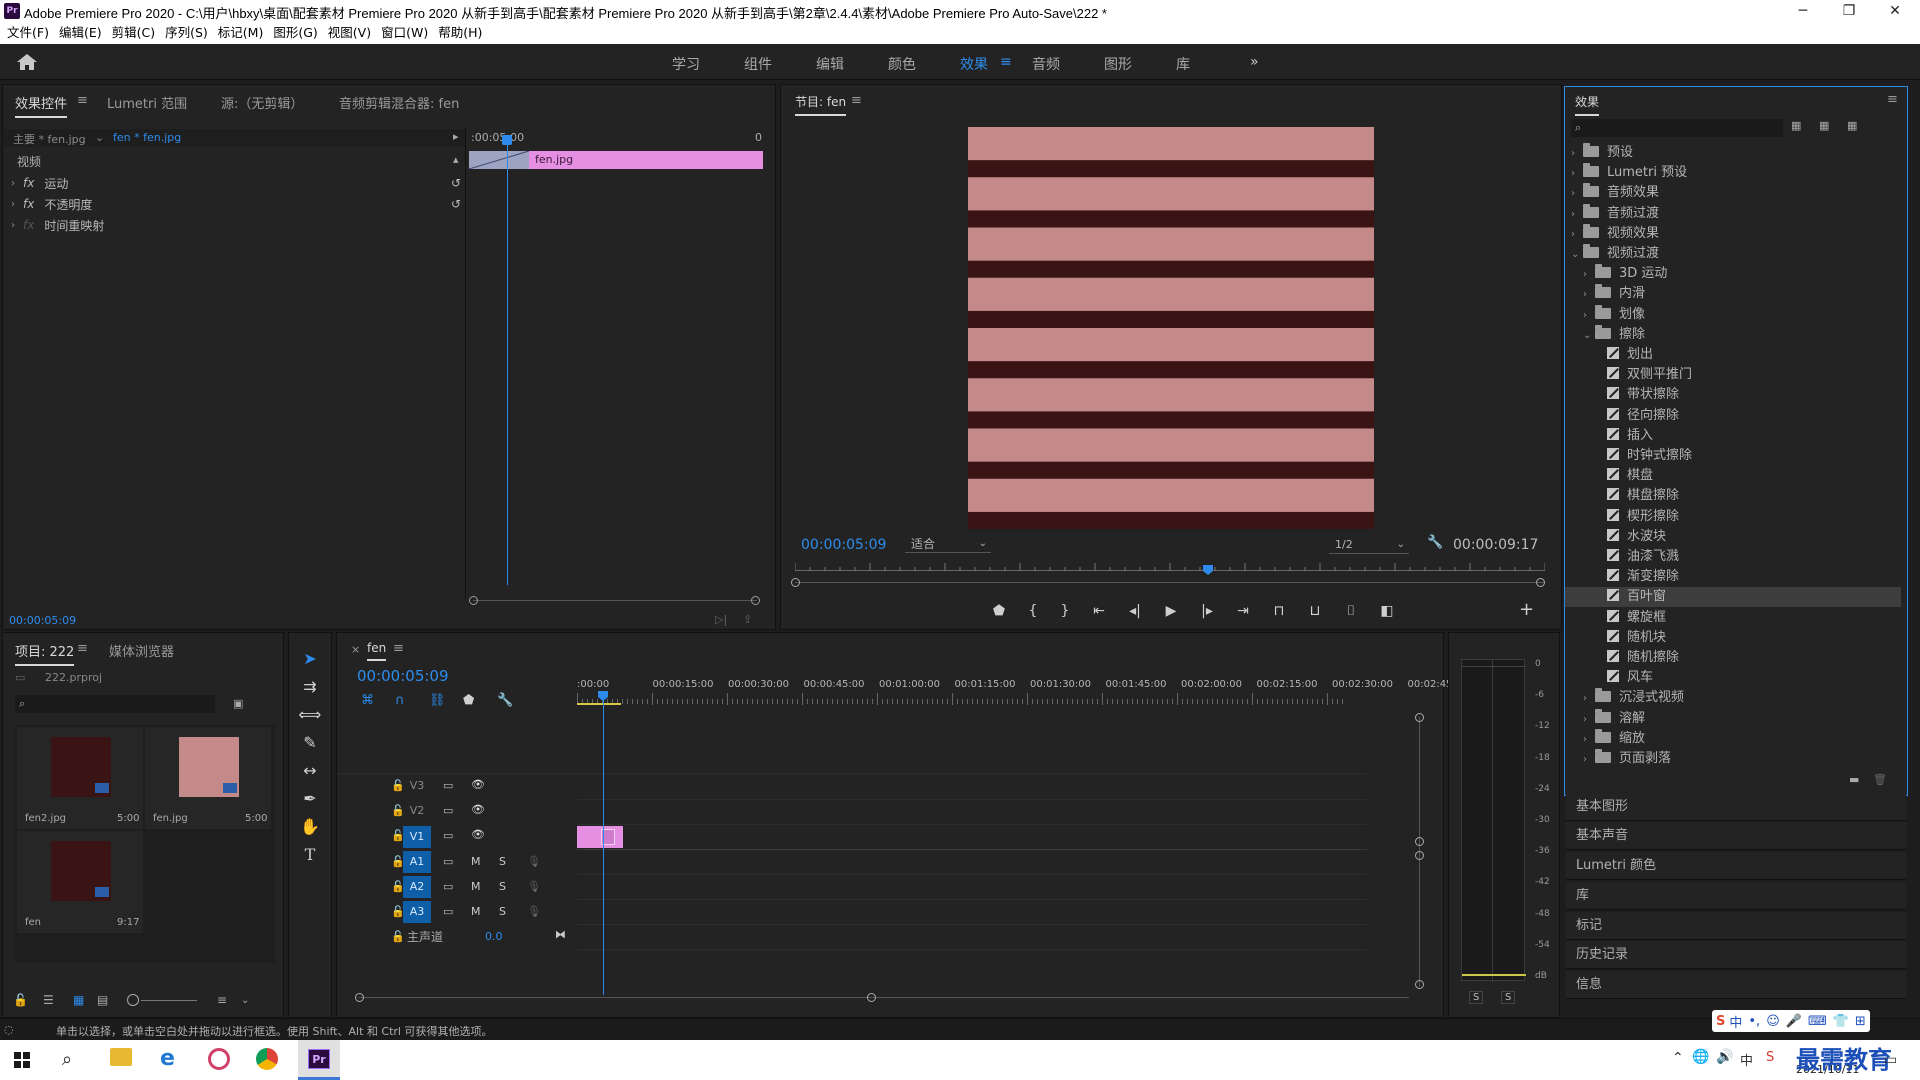 The height and width of the screenshot is (1080, 1920). Describe the element at coordinates (1849, 11) in the screenshot. I see `maximize-icon: ❐` at that location.